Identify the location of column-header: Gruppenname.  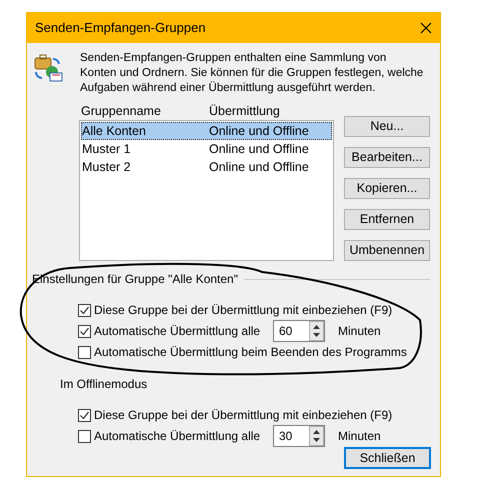
(145, 111).